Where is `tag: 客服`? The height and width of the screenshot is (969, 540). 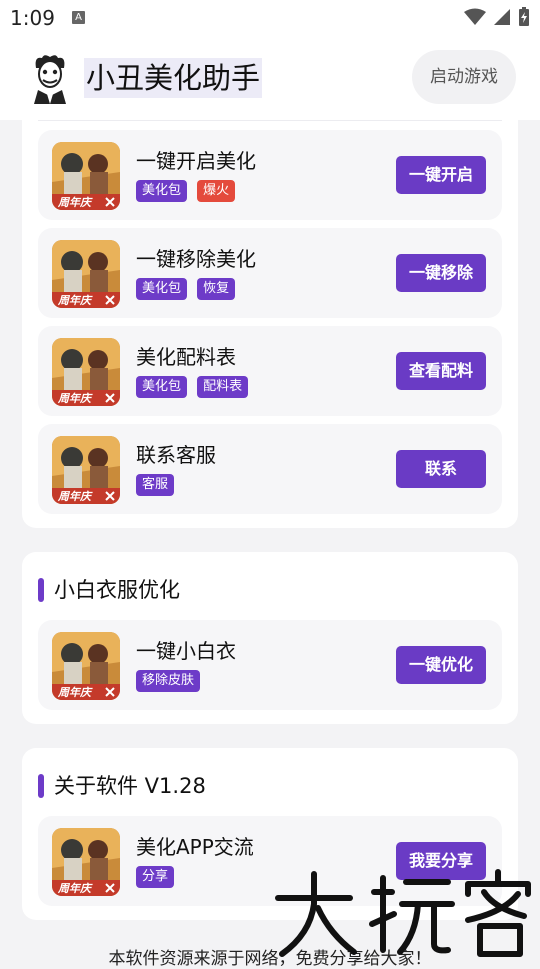
tag: 客服 is located at coordinates (155, 485).